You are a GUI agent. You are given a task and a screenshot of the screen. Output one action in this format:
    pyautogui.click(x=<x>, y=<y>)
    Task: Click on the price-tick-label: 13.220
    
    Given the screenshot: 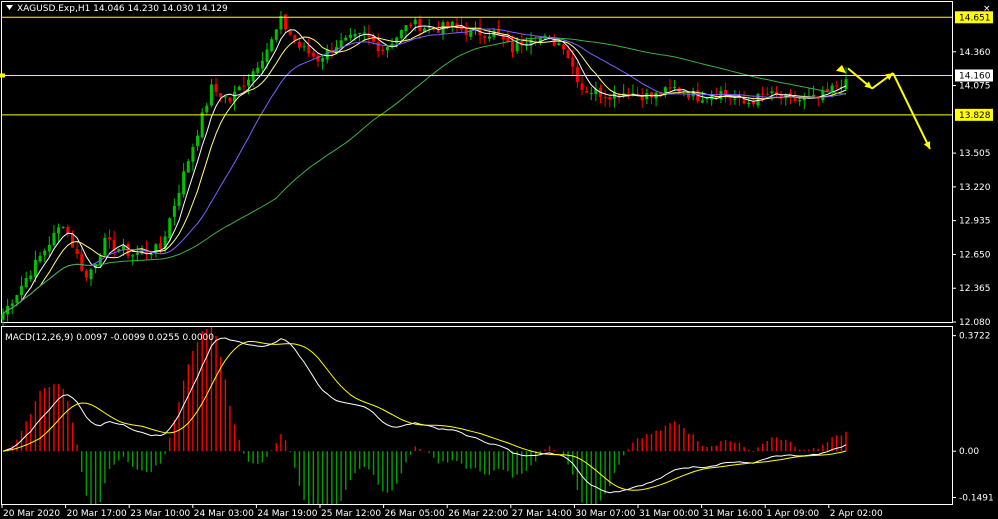 What is the action you would take?
    pyautogui.click(x=975, y=188)
    